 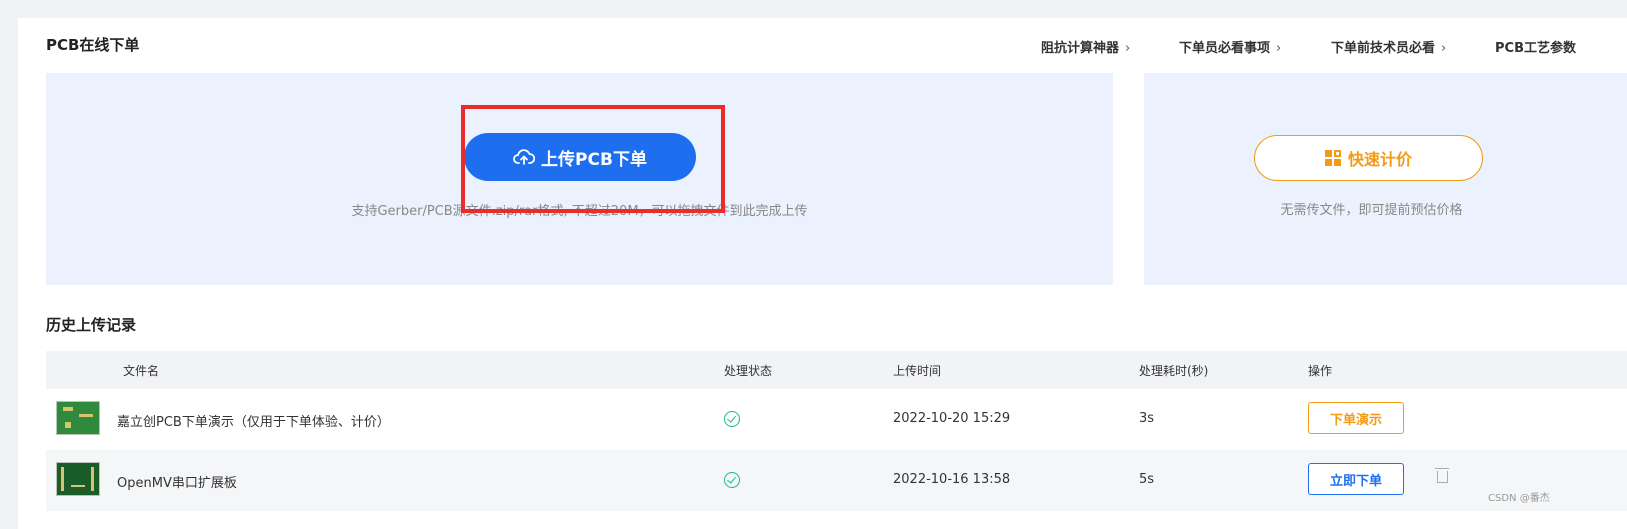 What do you see at coordinates (1442, 475) in the screenshot?
I see `trash-icon` at bounding box center [1442, 475].